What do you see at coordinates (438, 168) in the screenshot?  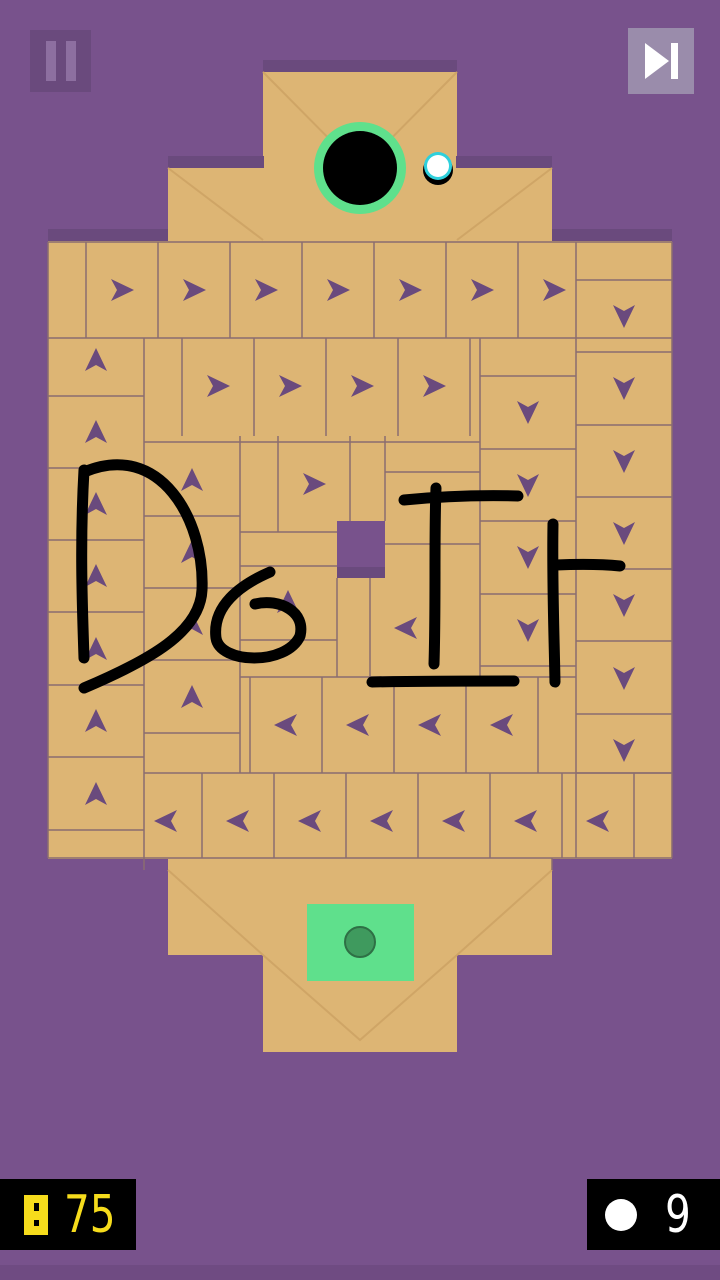 I see `ball` at bounding box center [438, 168].